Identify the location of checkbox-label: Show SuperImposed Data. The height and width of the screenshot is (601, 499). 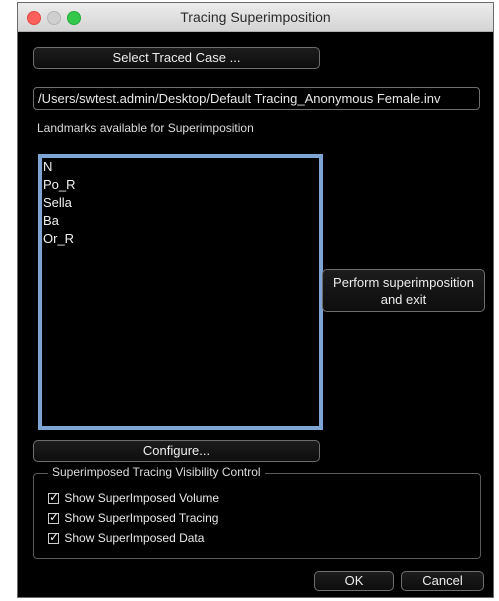
(134, 538).